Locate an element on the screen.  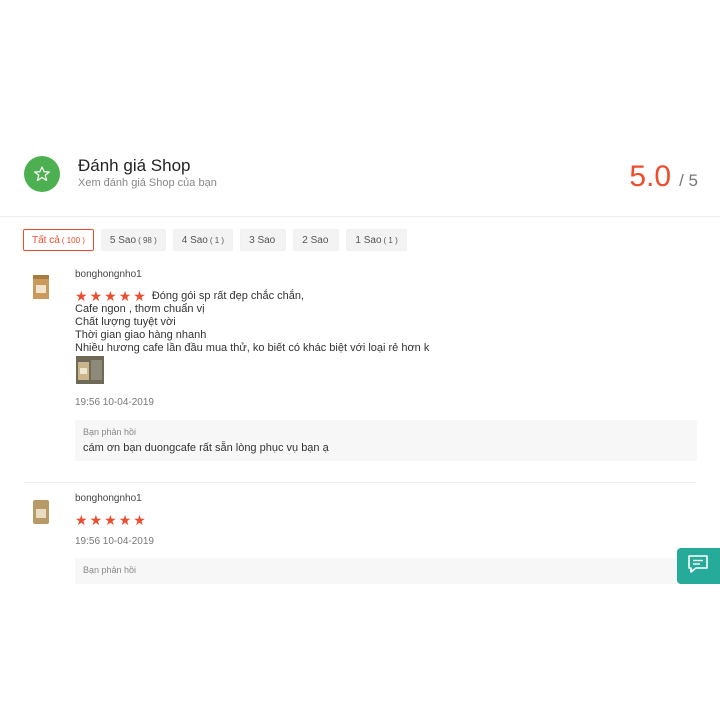
filter-5-star: 5 Sao( 98 ) is located at coordinates (133, 240).